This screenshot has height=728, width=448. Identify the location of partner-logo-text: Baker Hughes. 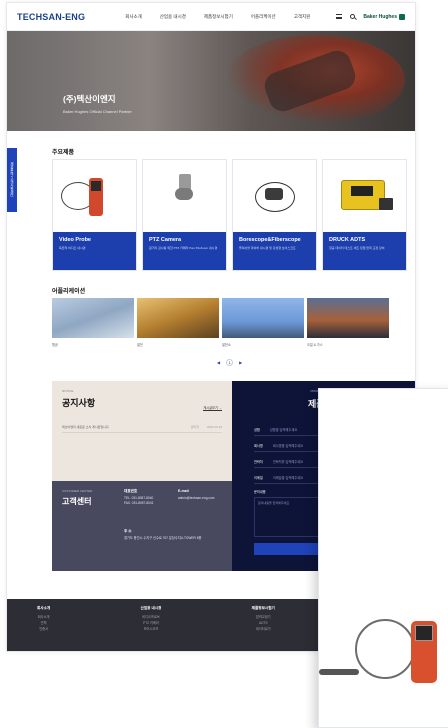
(380, 16).